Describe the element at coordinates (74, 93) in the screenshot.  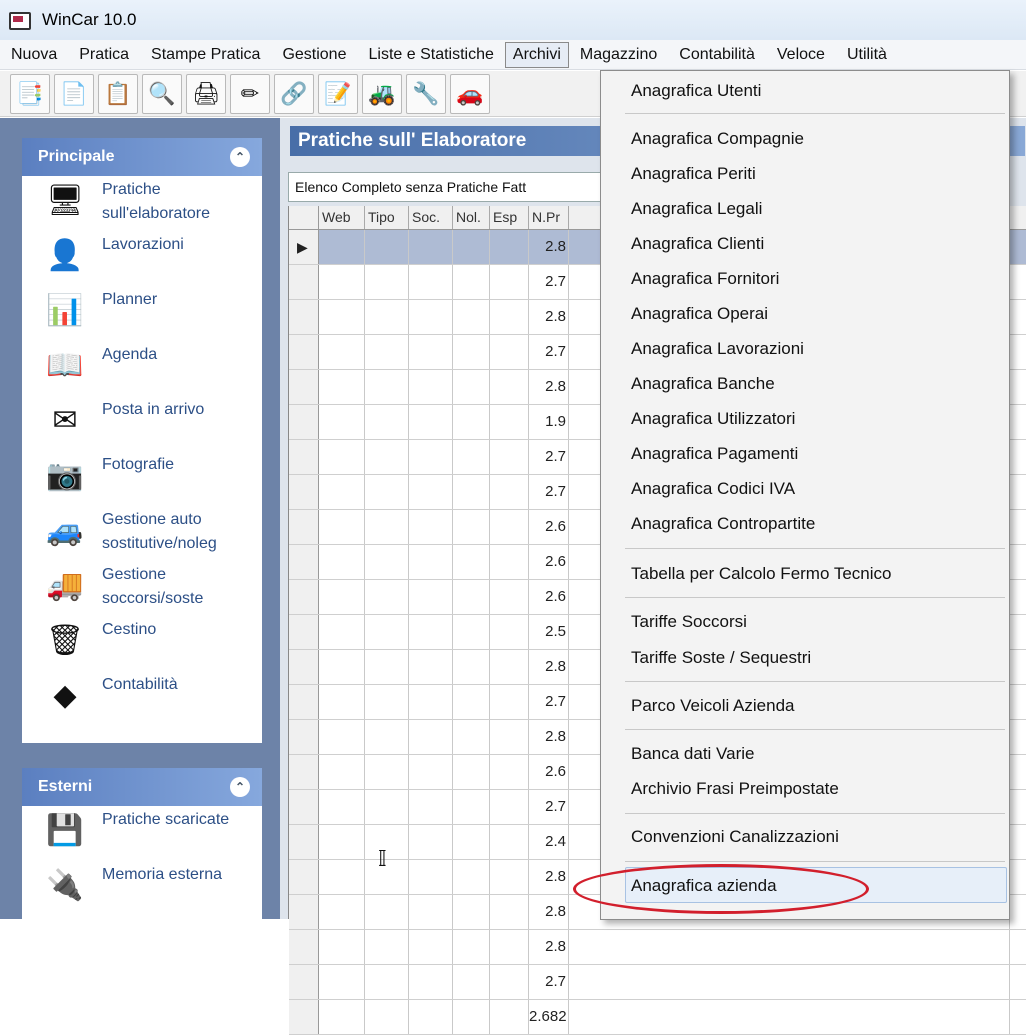
I see `page-icon: 📄` at that location.